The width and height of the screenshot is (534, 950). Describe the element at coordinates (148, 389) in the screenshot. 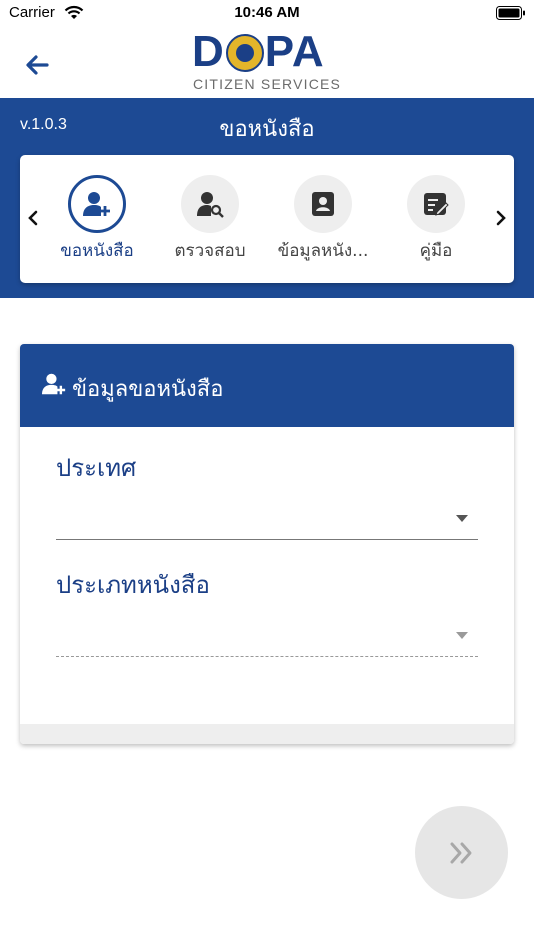

I see `form-title: ข้อมูลขอหนังสือ` at that location.